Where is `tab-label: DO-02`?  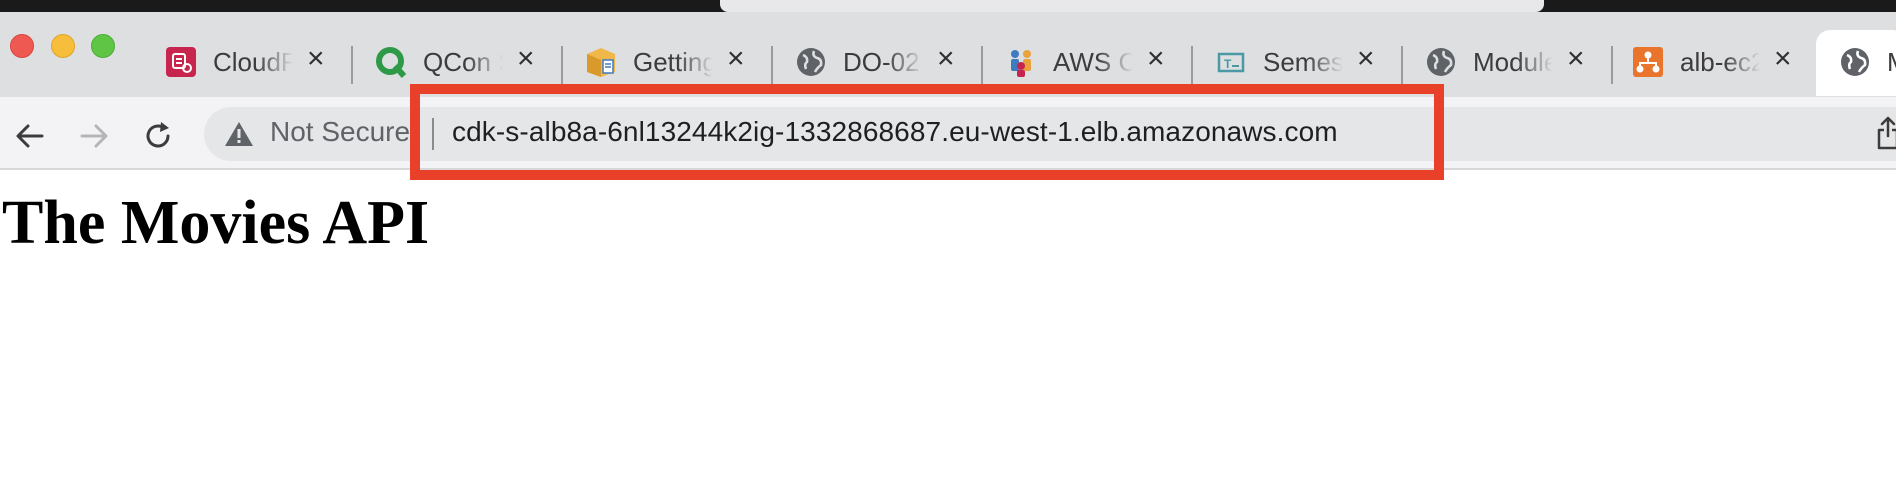
tab-label: DO-02 is located at coordinates (881, 62).